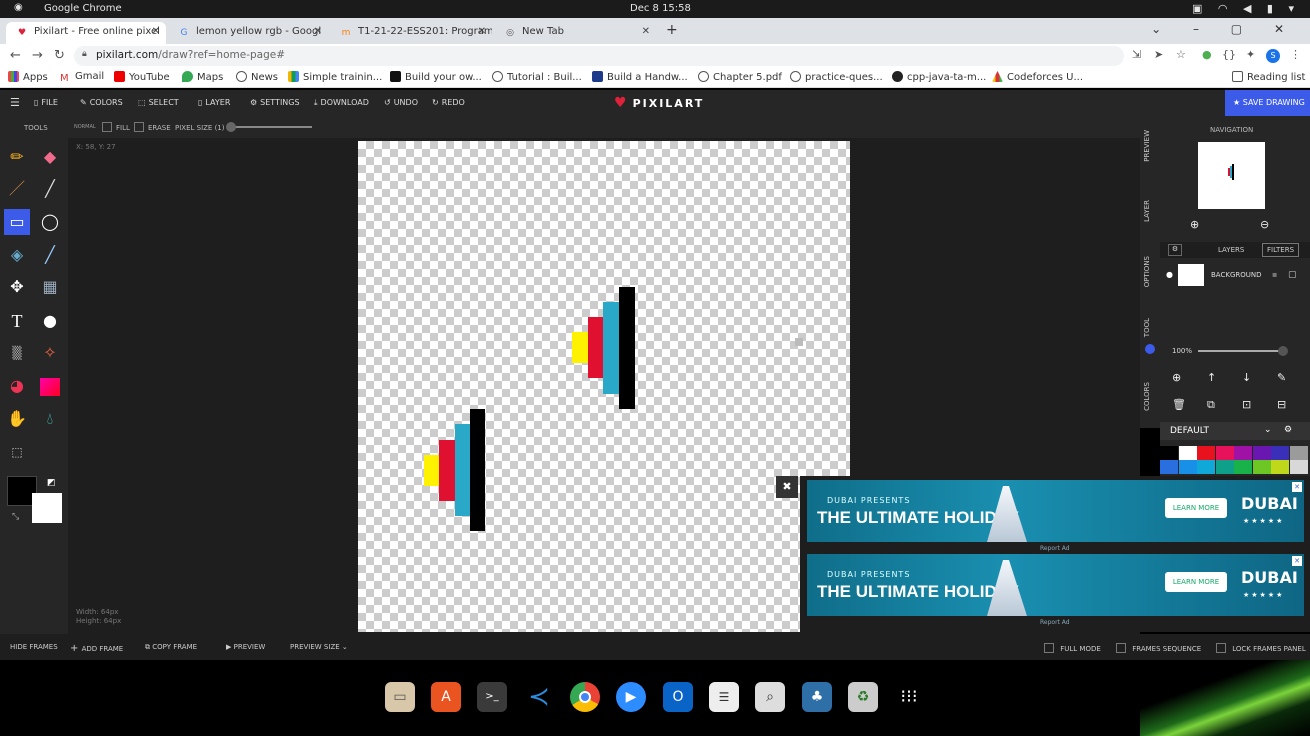  Describe the element at coordinates (83, 8) in the screenshot. I see `os-app-name: Google Chrome` at that location.